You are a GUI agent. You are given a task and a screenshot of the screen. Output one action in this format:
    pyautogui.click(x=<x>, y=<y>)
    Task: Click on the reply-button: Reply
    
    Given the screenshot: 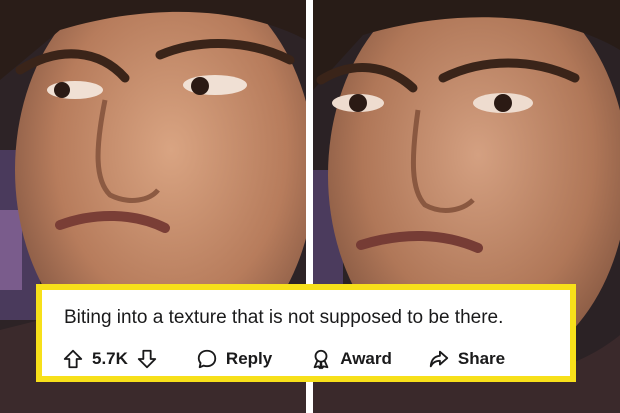 What is the action you would take?
    pyautogui.click(x=234, y=359)
    